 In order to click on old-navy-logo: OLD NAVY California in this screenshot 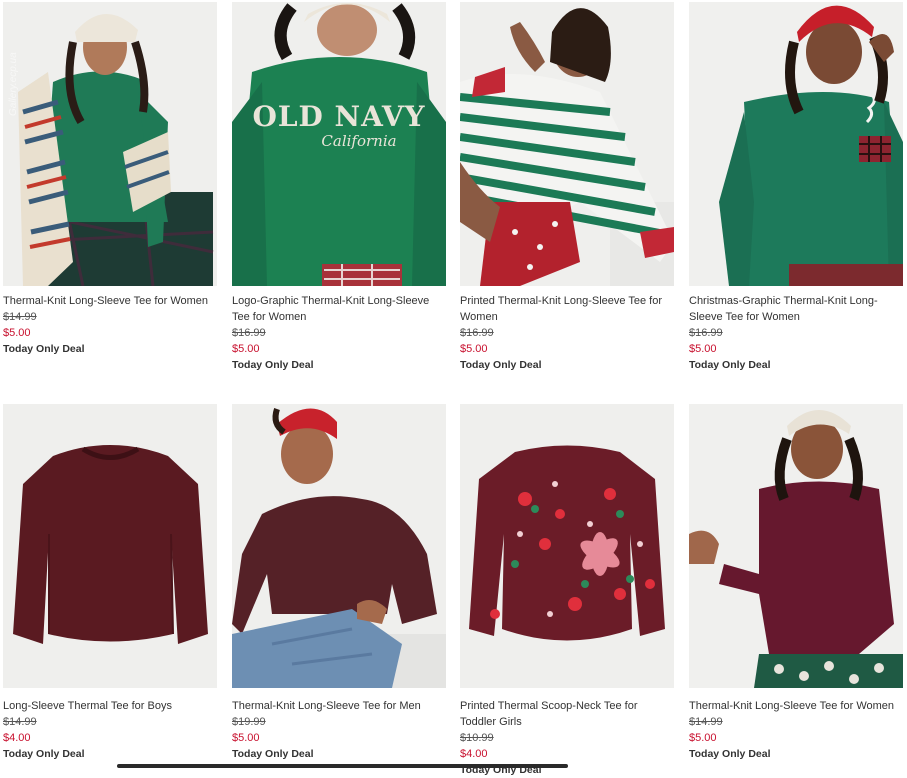, I will do `click(339, 125)`.